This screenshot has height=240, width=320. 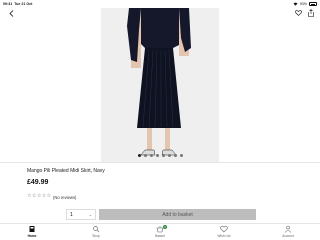 I want to click on share-button, so click(x=310, y=13).